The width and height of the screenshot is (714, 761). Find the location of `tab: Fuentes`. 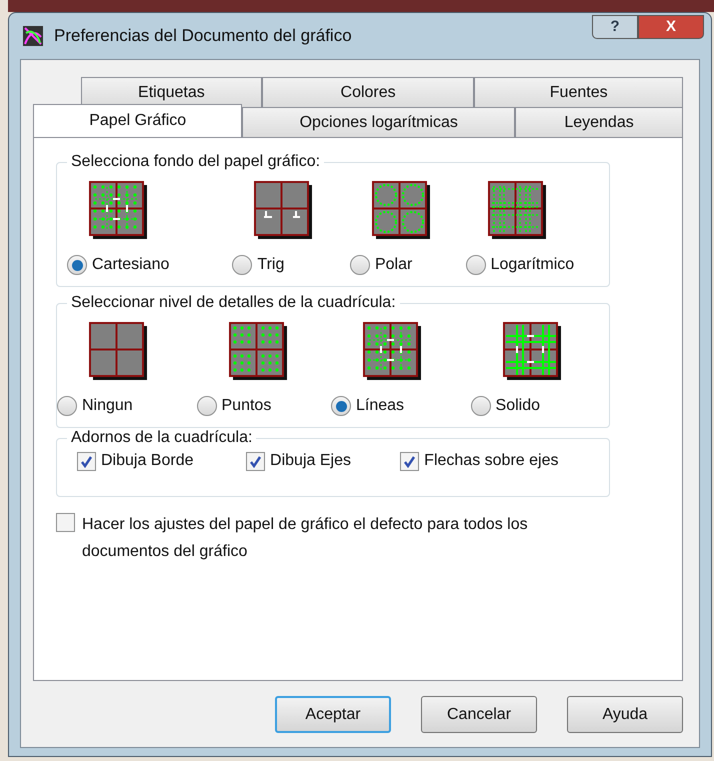

tab: Fuentes is located at coordinates (578, 92).